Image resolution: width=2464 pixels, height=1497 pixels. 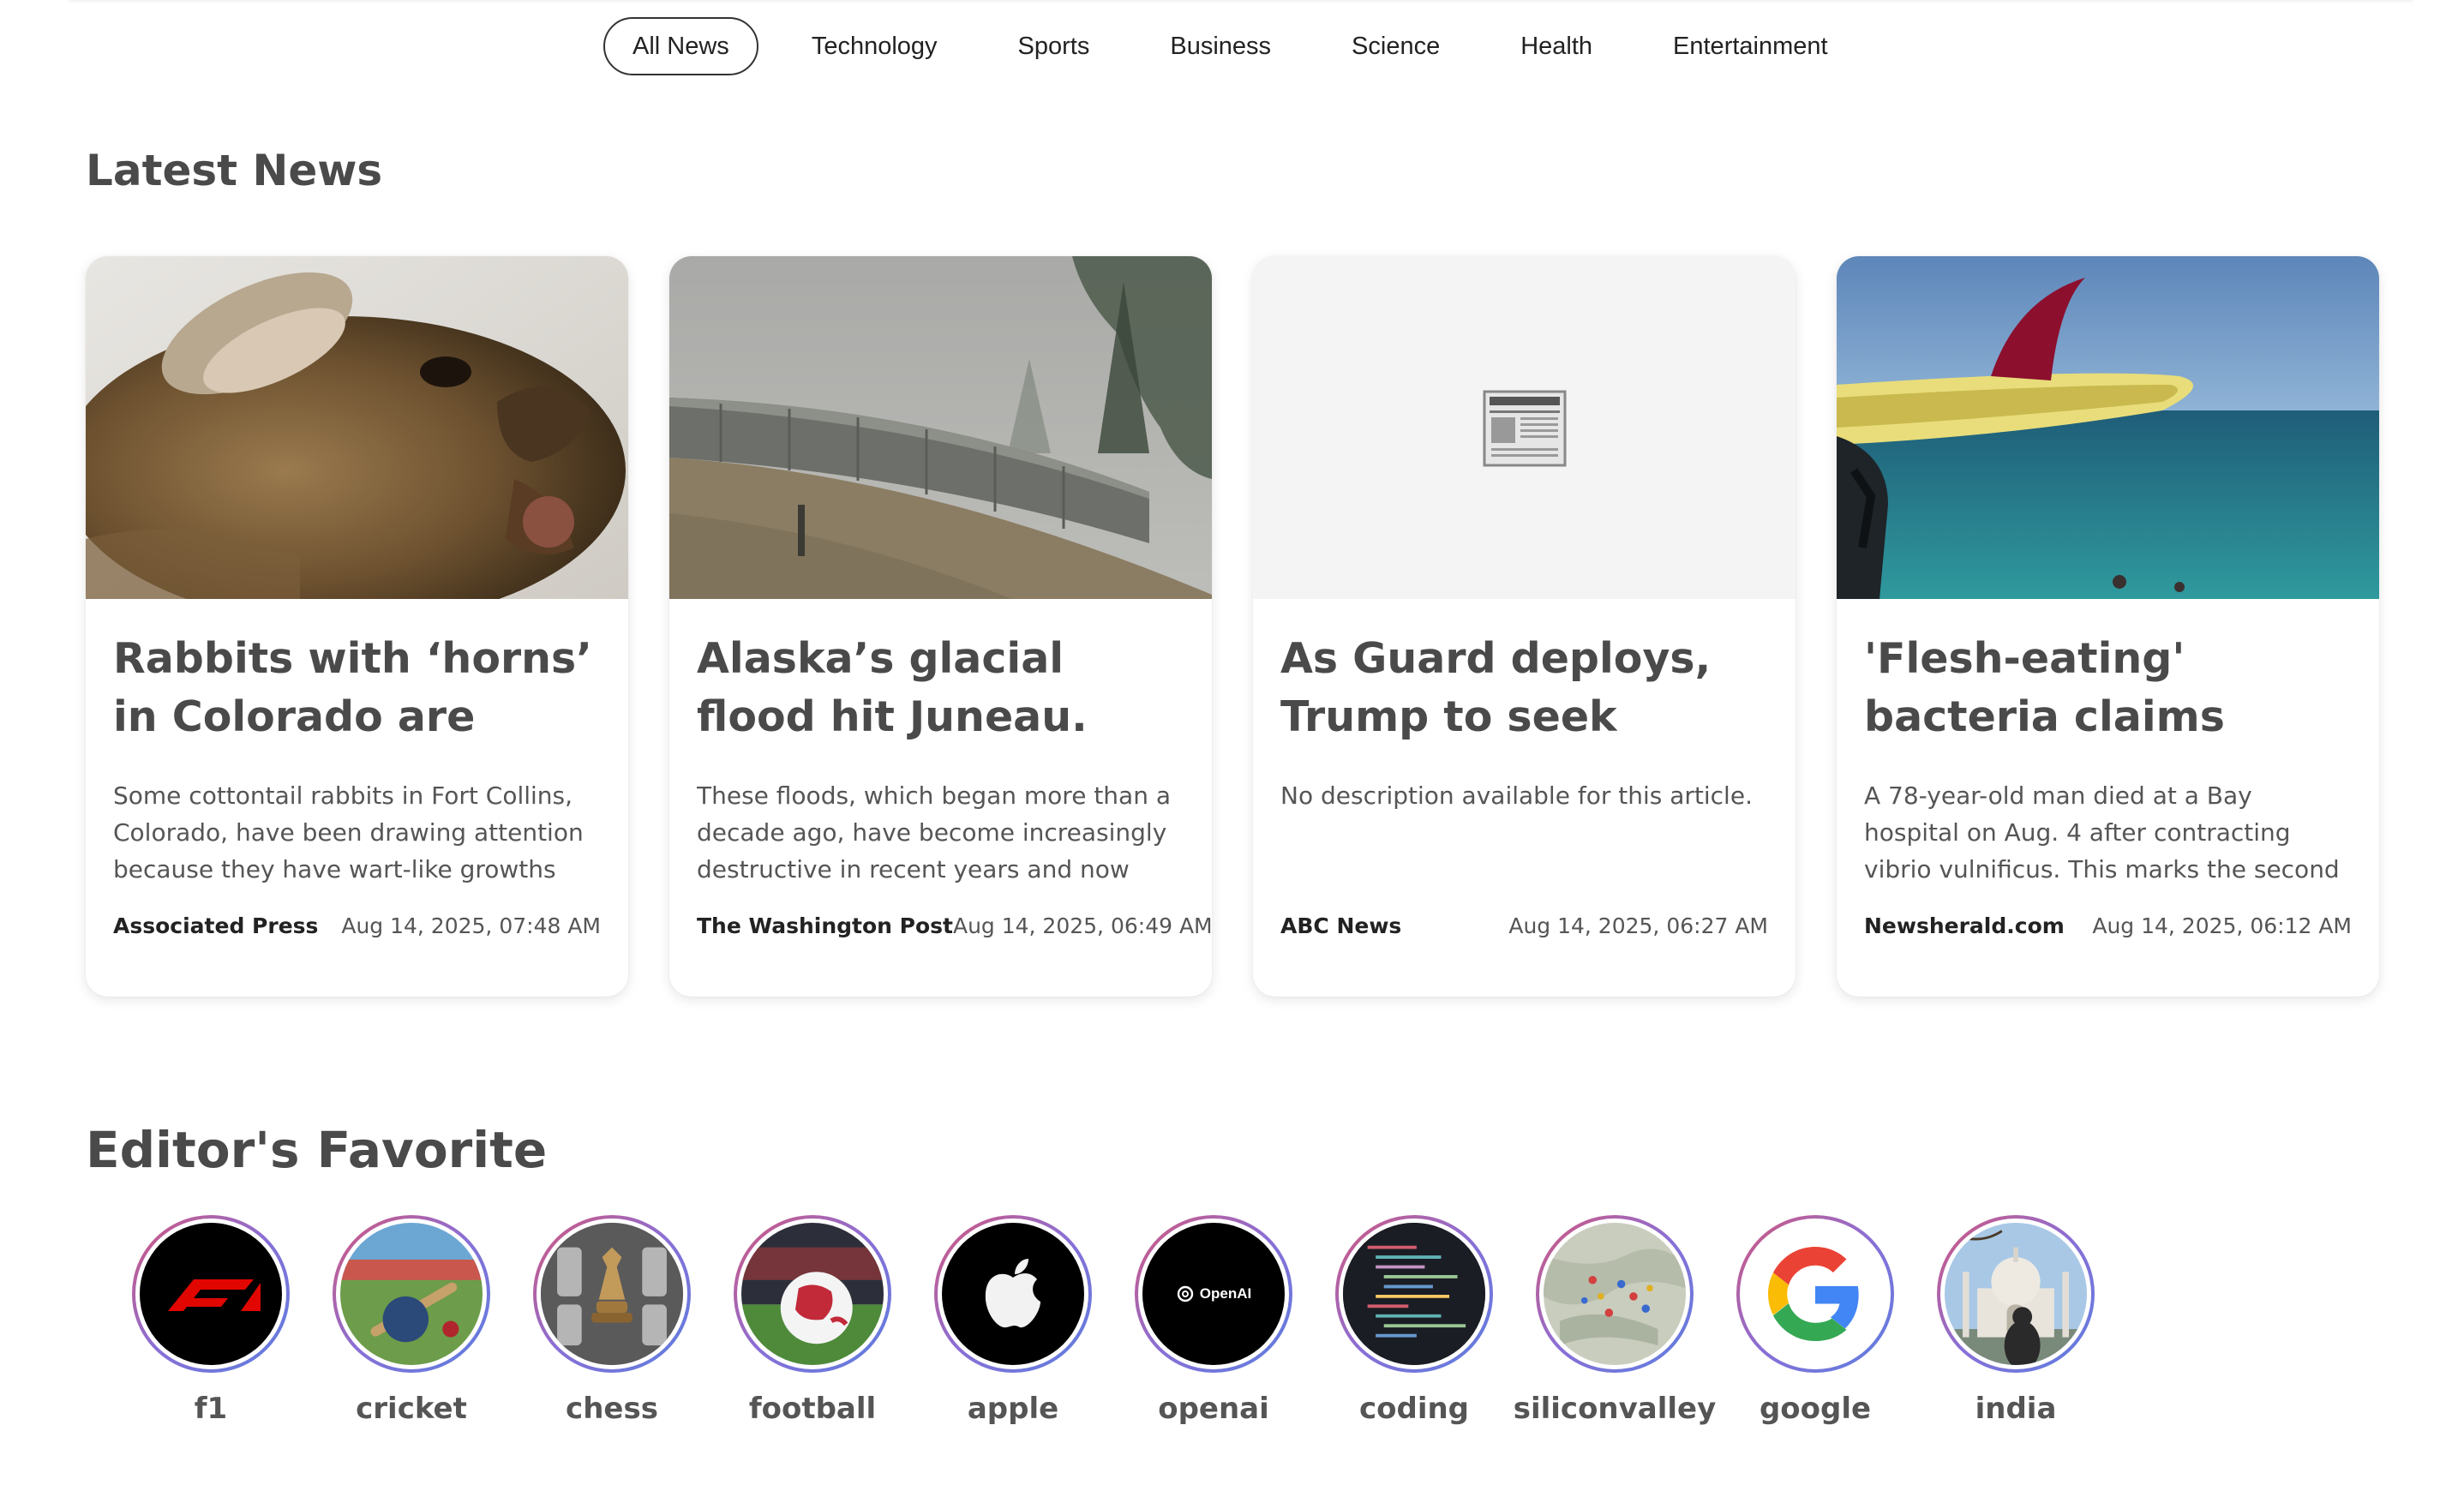 What do you see at coordinates (2222, 926) in the screenshot?
I see `card-date: Aug 14, 2025, 06:12 AM` at bounding box center [2222, 926].